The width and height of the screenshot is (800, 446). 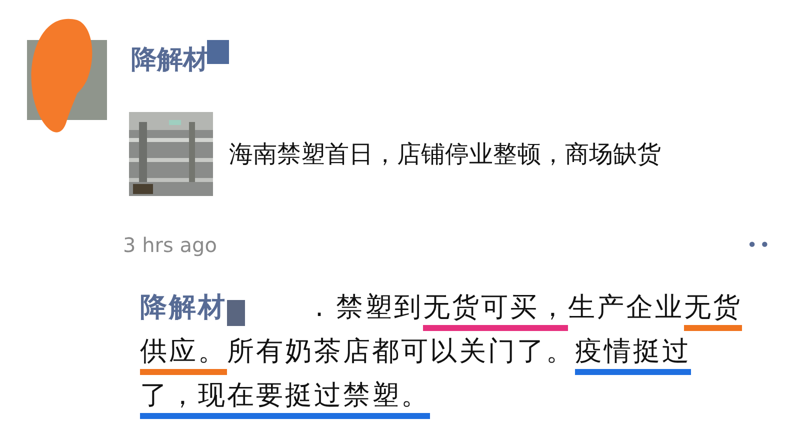 What do you see at coordinates (170, 245) in the screenshot?
I see `post-time: 3 hrs ago` at bounding box center [170, 245].